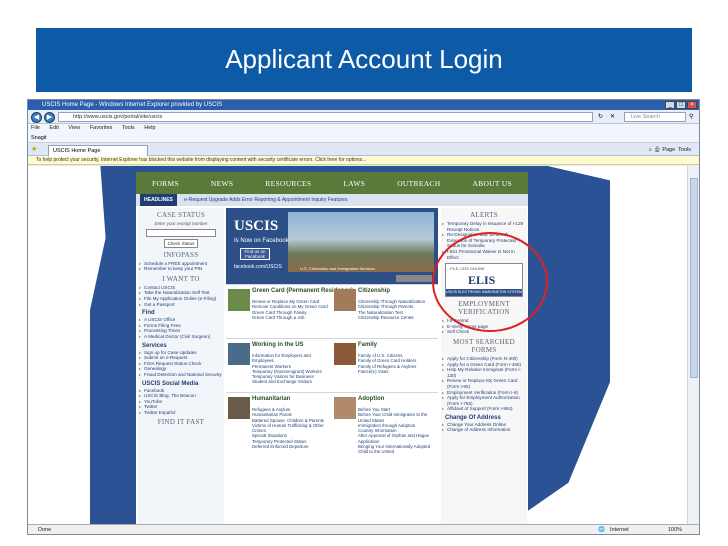 The width and height of the screenshot is (728, 546). What do you see at coordinates (181, 215) in the screenshot?
I see `case-status-title: CASE STATUS` at bounding box center [181, 215].